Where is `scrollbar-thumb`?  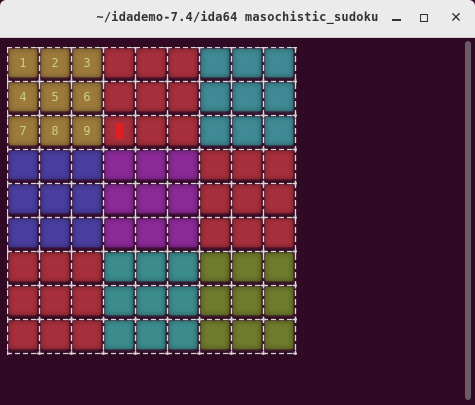
scrollbar-thumb is located at coordinates (468, 220).